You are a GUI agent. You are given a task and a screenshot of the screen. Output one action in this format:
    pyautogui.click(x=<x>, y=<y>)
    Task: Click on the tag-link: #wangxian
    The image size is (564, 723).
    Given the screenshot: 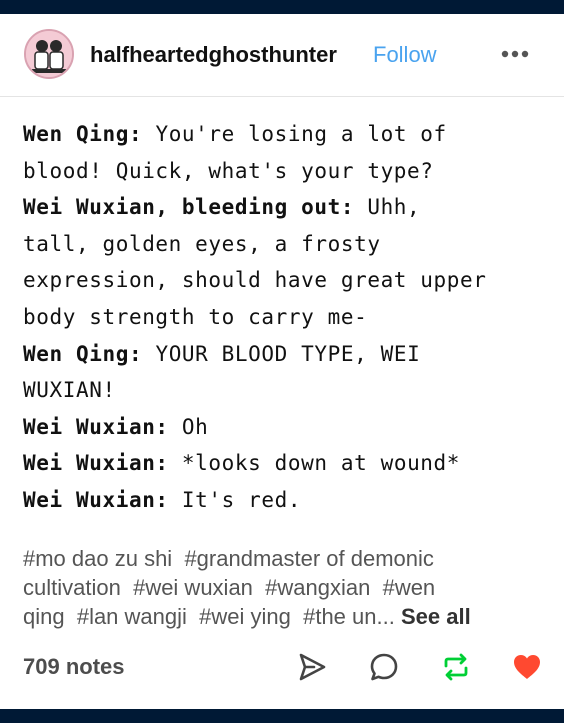 What is the action you would take?
    pyautogui.click(x=317, y=587)
    